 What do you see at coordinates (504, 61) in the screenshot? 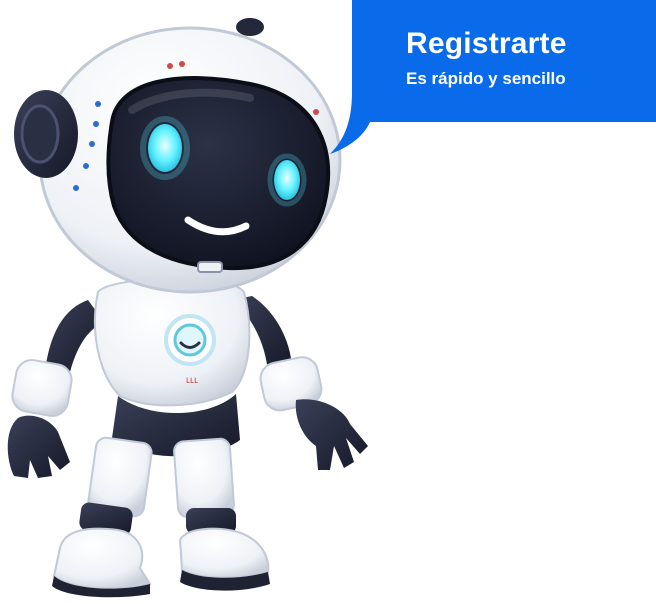
I see `signup-speech-bubble: Registrarte Es rápido y sencillo` at bounding box center [504, 61].